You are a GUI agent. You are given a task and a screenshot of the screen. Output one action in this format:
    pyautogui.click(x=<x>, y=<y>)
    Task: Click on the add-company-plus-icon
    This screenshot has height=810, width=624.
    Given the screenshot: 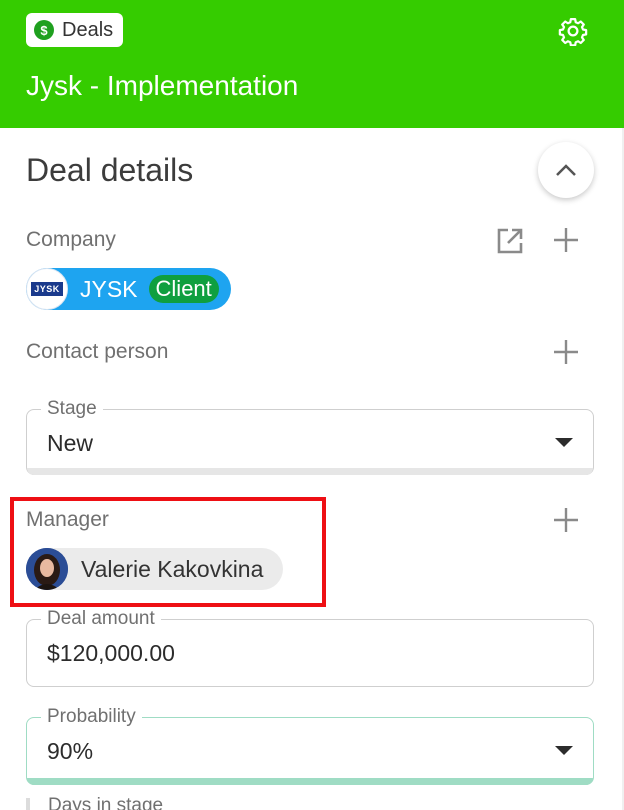 What is the action you would take?
    pyautogui.click(x=566, y=240)
    